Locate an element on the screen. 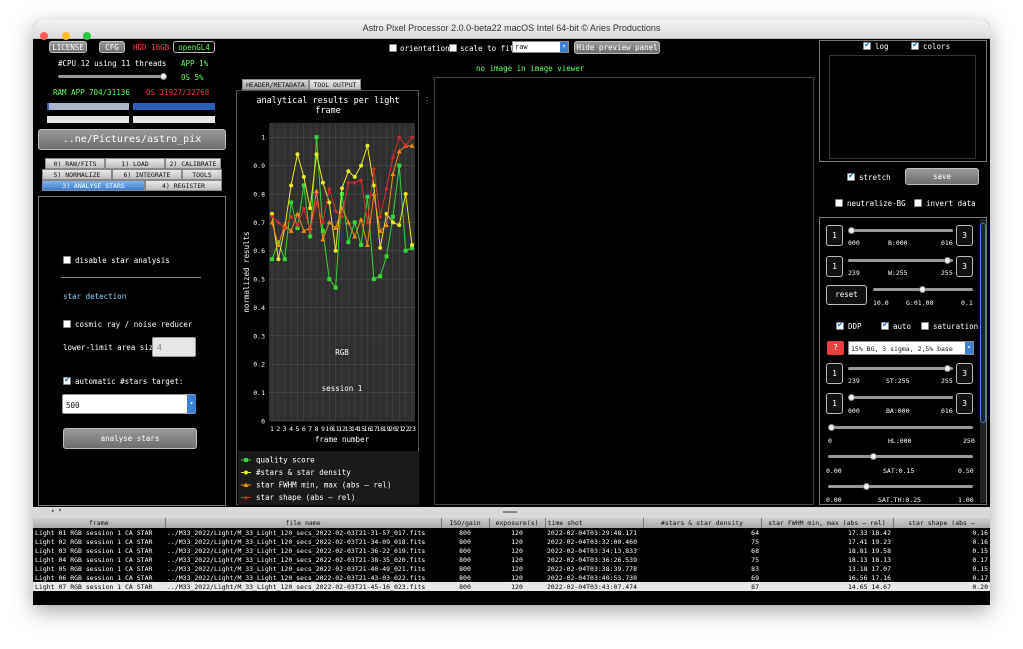  b-increase-button: 3 is located at coordinates (964, 235).